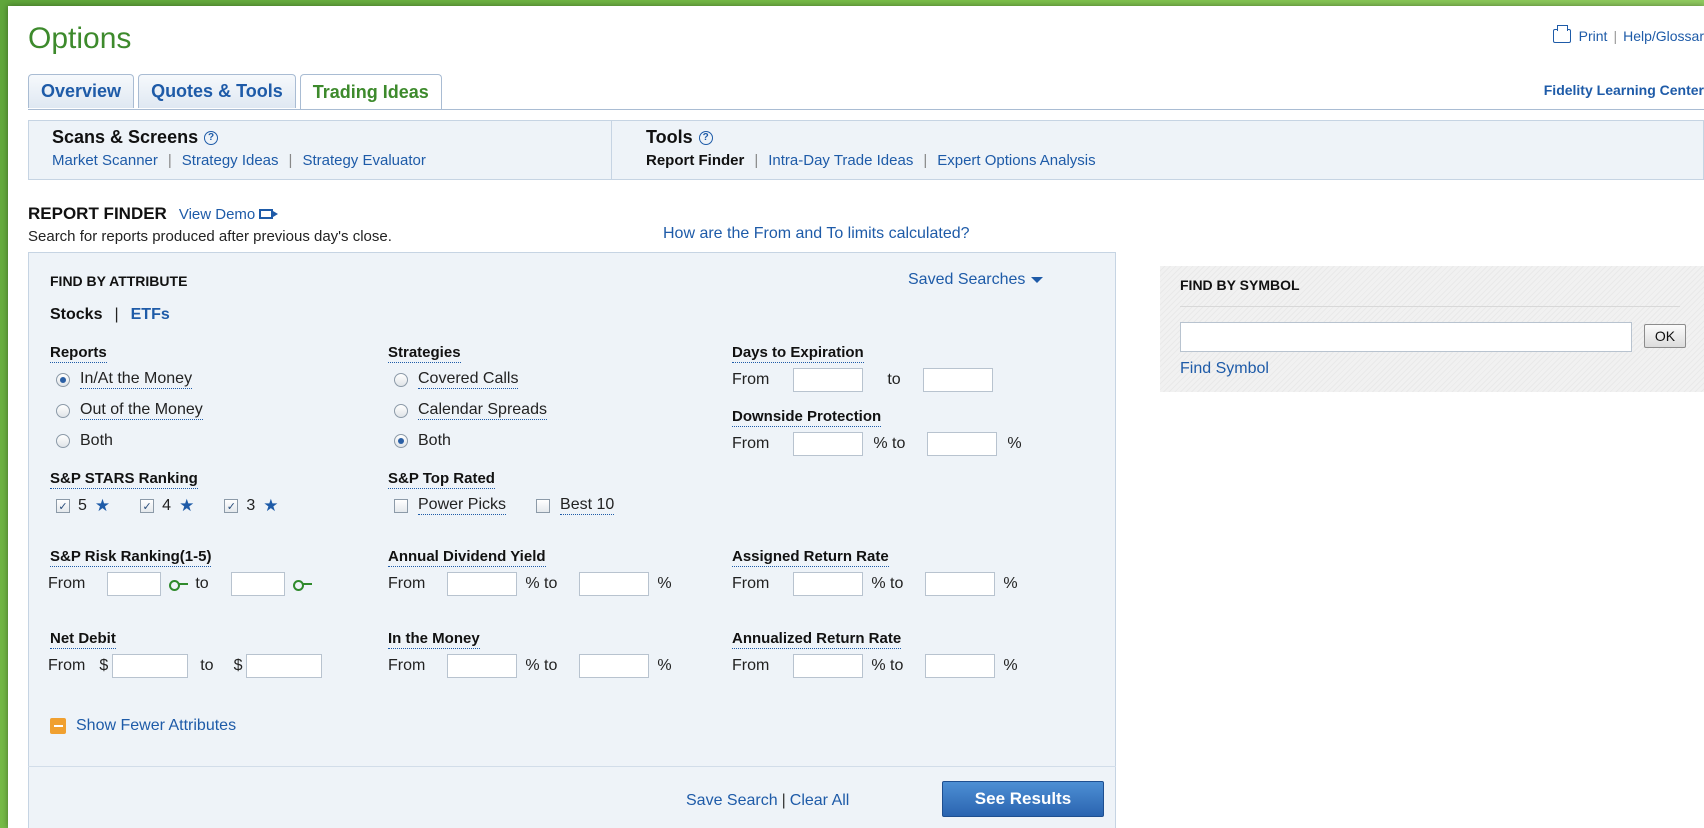 This screenshot has height=828, width=1704. Describe the element at coordinates (611, 150) in the screenshot. I see `nav-divider` at that location.